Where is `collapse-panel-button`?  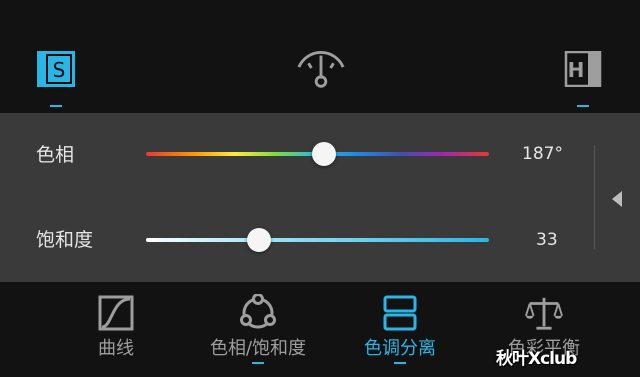 collapse-panel-button is located at coordinates (617, 199).